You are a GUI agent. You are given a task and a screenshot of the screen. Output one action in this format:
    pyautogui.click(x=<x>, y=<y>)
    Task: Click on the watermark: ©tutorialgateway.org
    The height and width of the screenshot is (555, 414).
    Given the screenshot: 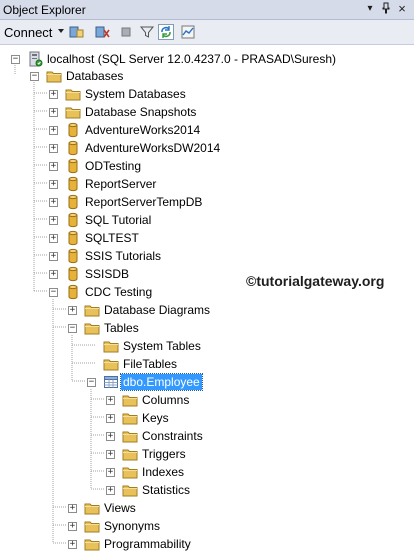 What is the action you would take?
    pyautogui.click(x=315, y=281)
    